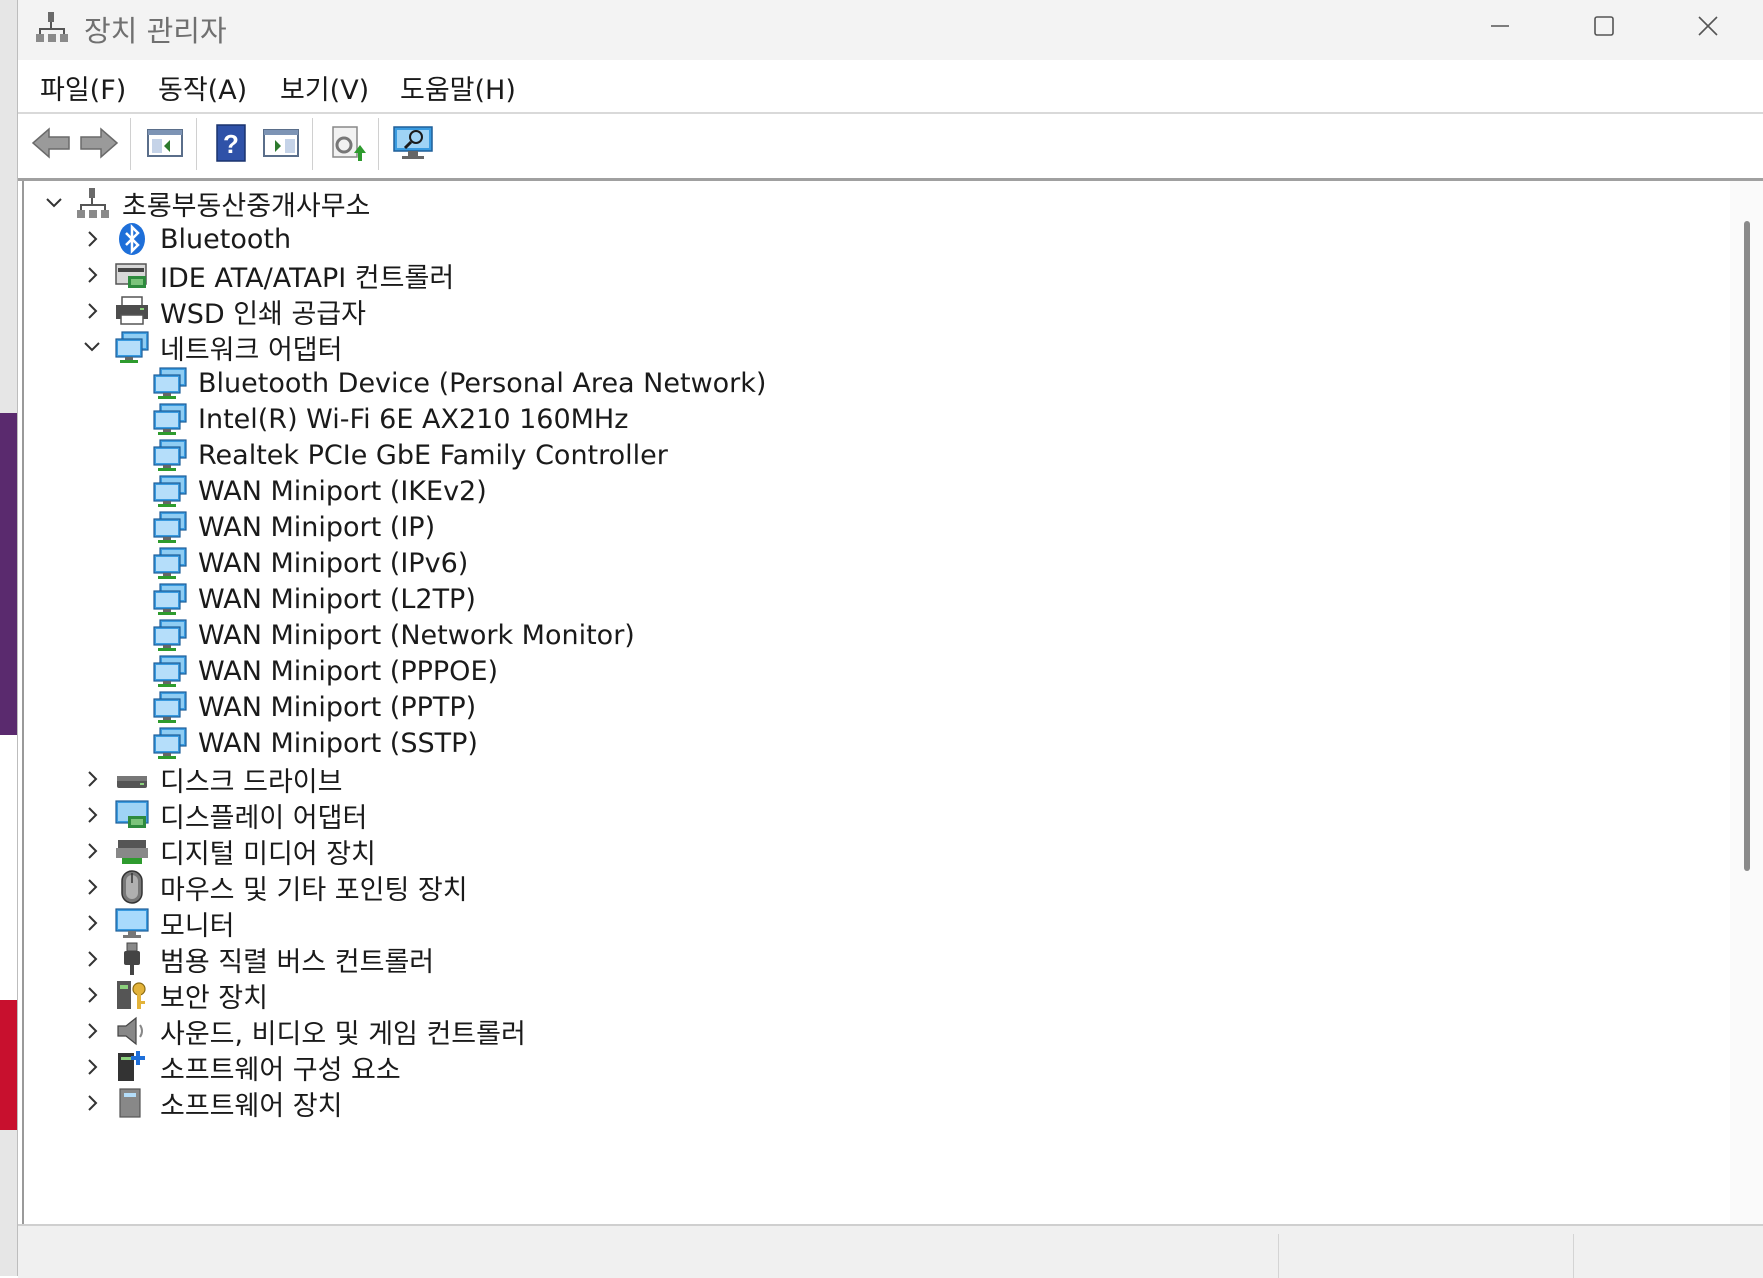  I want to click on tree-category-item: 사운드, 비디오 및 게임 컨트롤러, so click(299, 1031).